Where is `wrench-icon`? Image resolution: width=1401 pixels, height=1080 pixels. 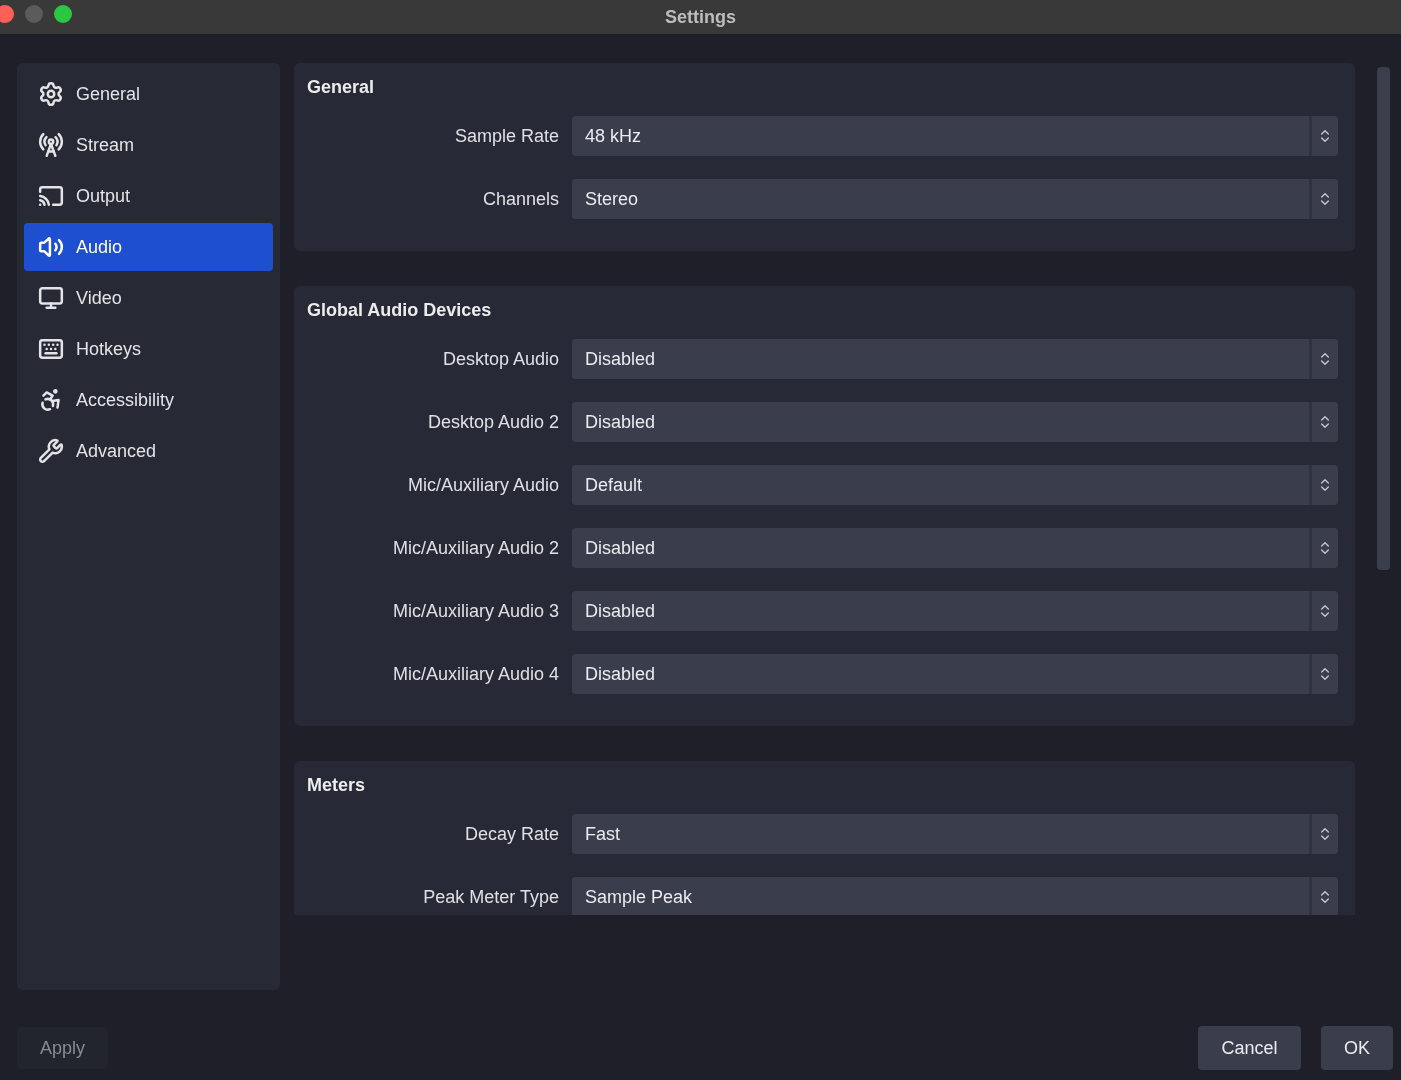
wrench-icon is located at coordinates (51, 451).